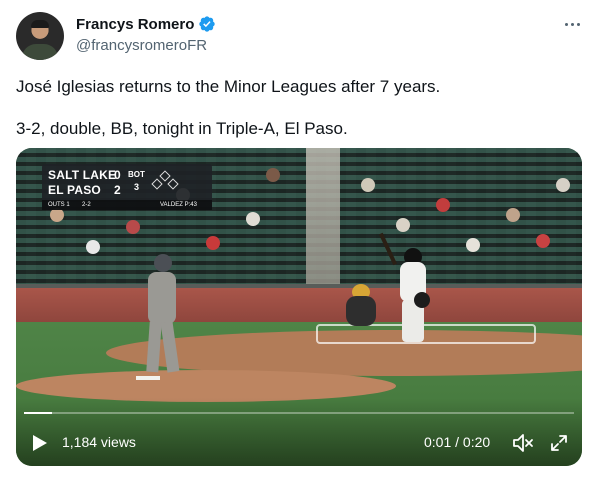  I want to click on author-avatar, so click(40, 36).